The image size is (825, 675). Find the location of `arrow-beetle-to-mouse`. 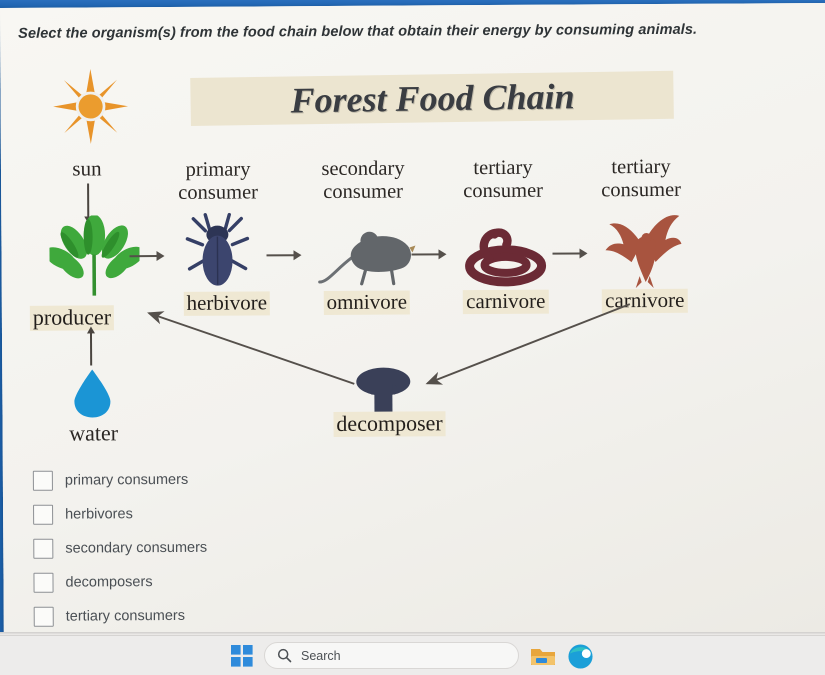

arrow-beetle-to-mouse is located at coordinates (280, 255).